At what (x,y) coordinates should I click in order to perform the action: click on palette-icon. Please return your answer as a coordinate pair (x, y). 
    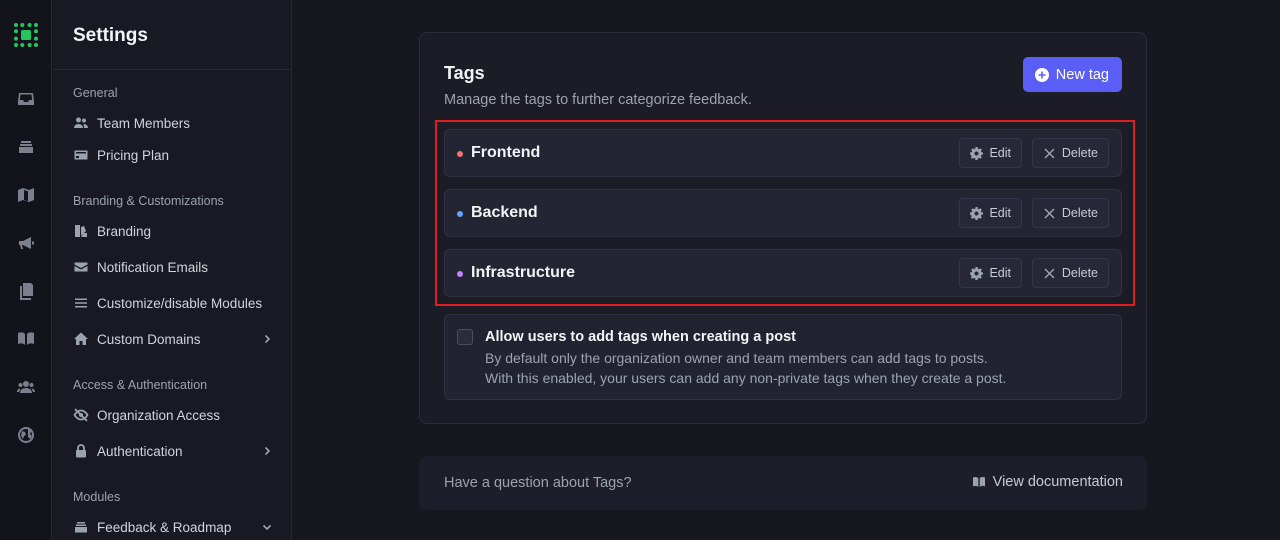
    Looking at the image, I should click on (81, 231).